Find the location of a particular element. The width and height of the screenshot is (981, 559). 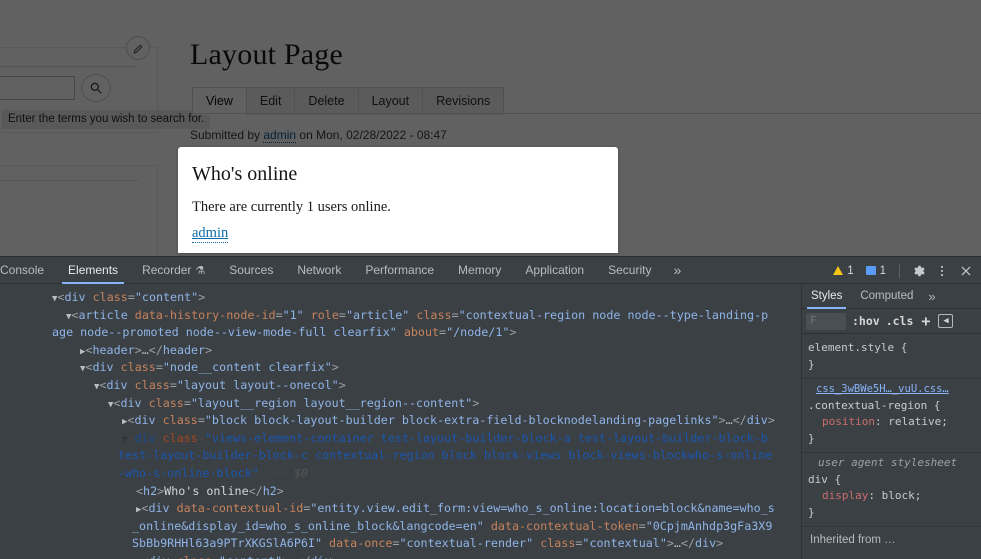

css-rule-element-style: element.style { } is located at coordinates (891, 358).